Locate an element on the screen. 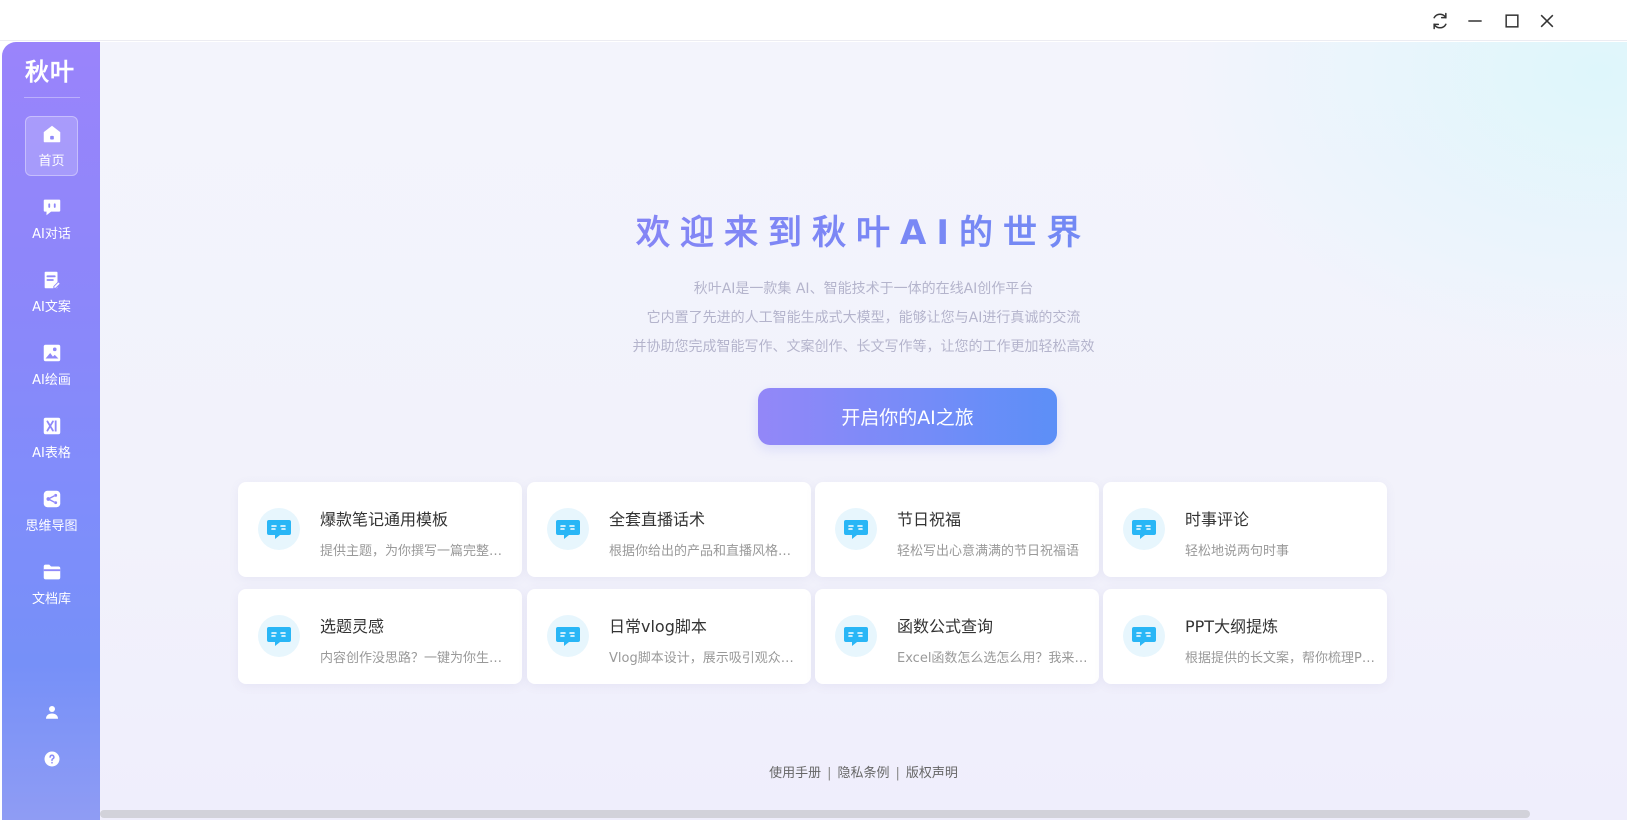 The image size is (1627, 831). sidebar-item-ai-painting: AI绘画 is located at coordinates (51, 365).